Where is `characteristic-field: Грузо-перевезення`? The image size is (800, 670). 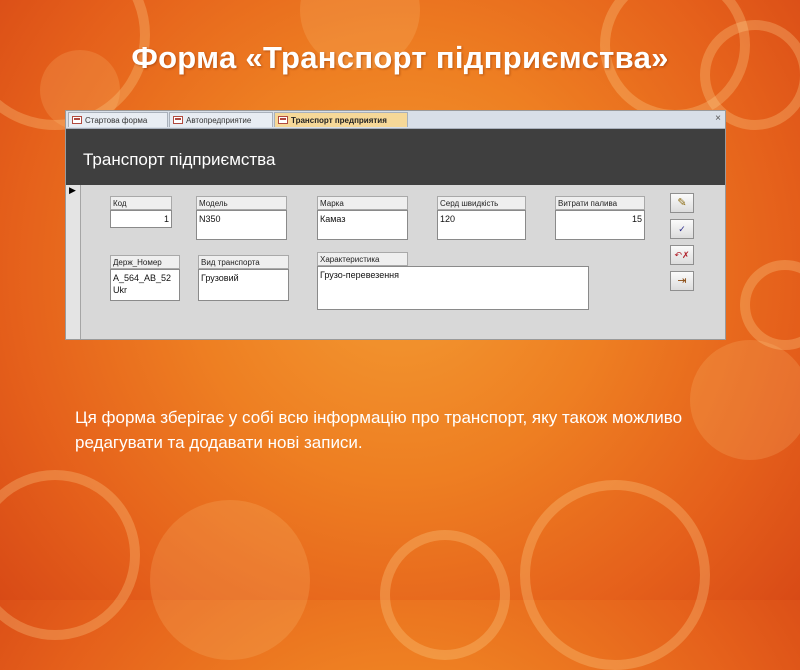 characteristic-field: Грузо-перевезення is located at coordinates (453, 288).